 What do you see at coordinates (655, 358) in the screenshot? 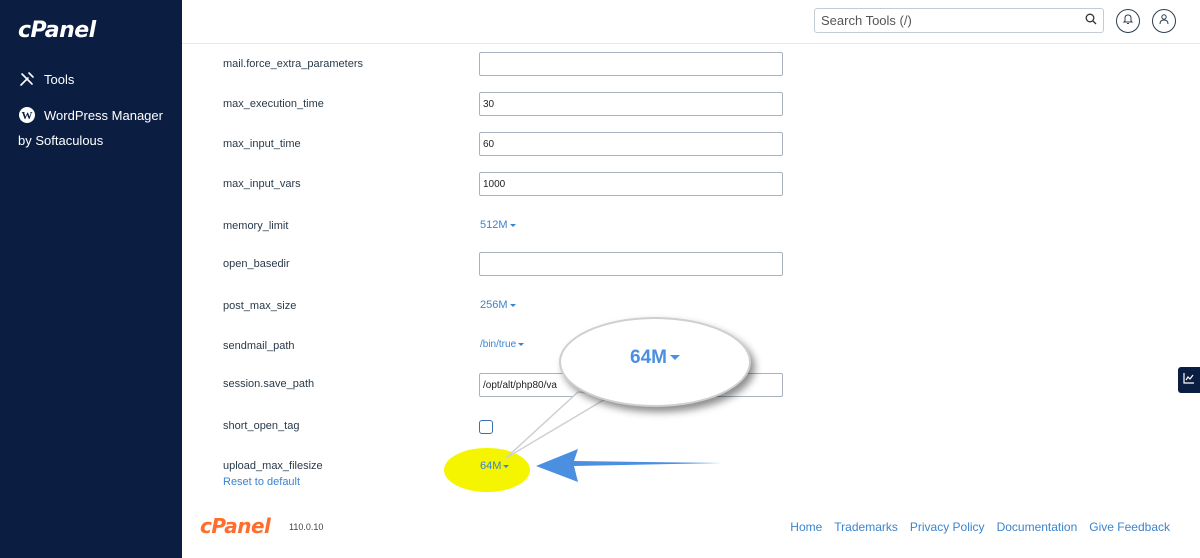
I see `callout-text: 64M` at bounding box center [655, 358].